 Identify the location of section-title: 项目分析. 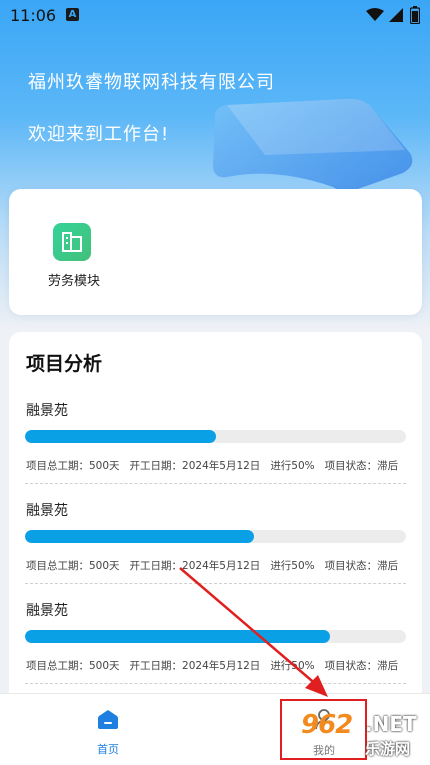
(64, 364).